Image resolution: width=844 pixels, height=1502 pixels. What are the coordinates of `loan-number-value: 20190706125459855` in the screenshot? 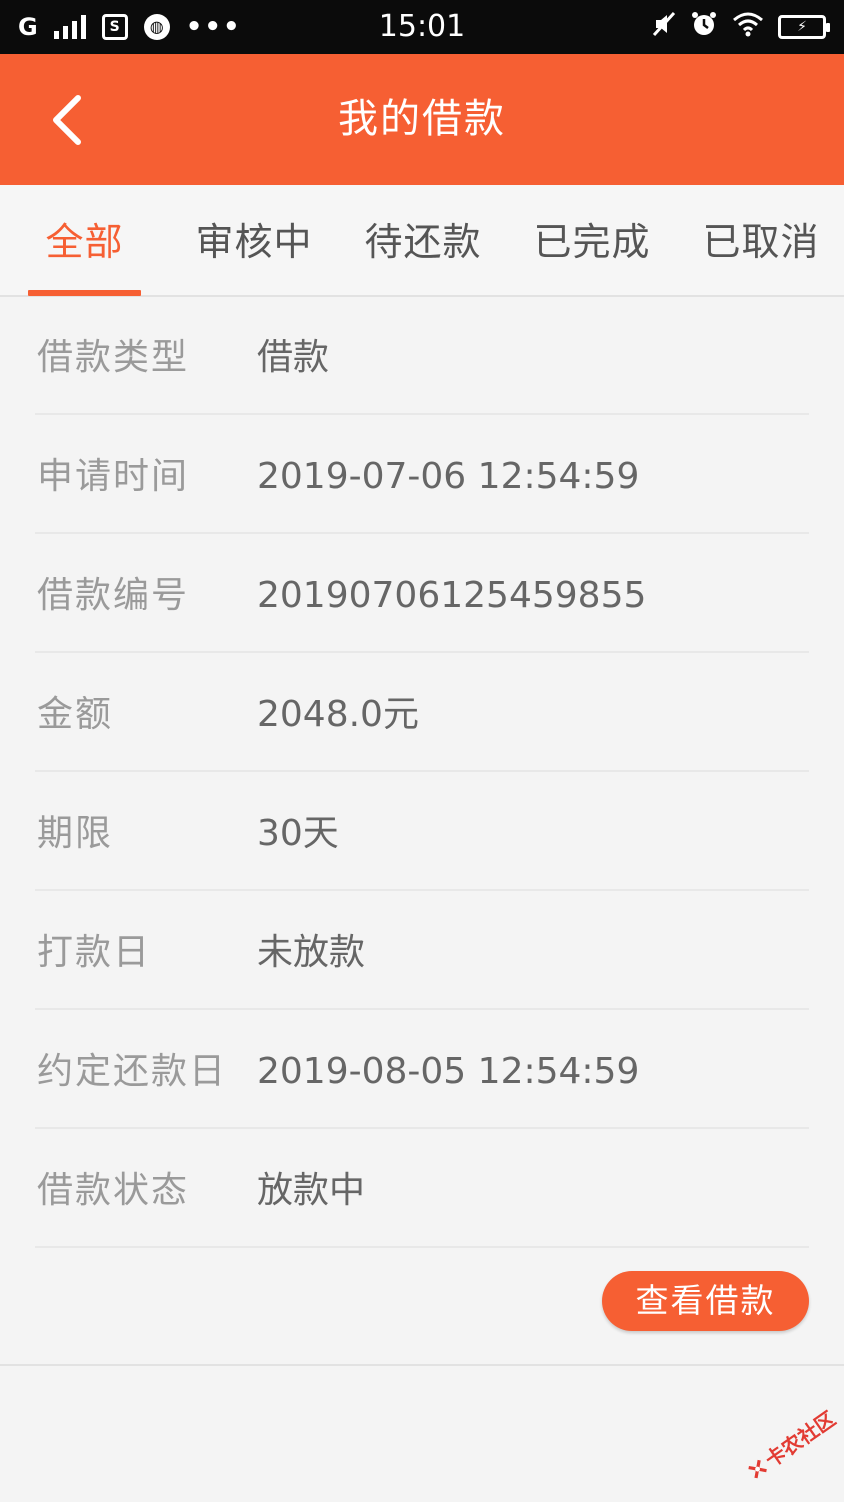 It's located at (452, 595).